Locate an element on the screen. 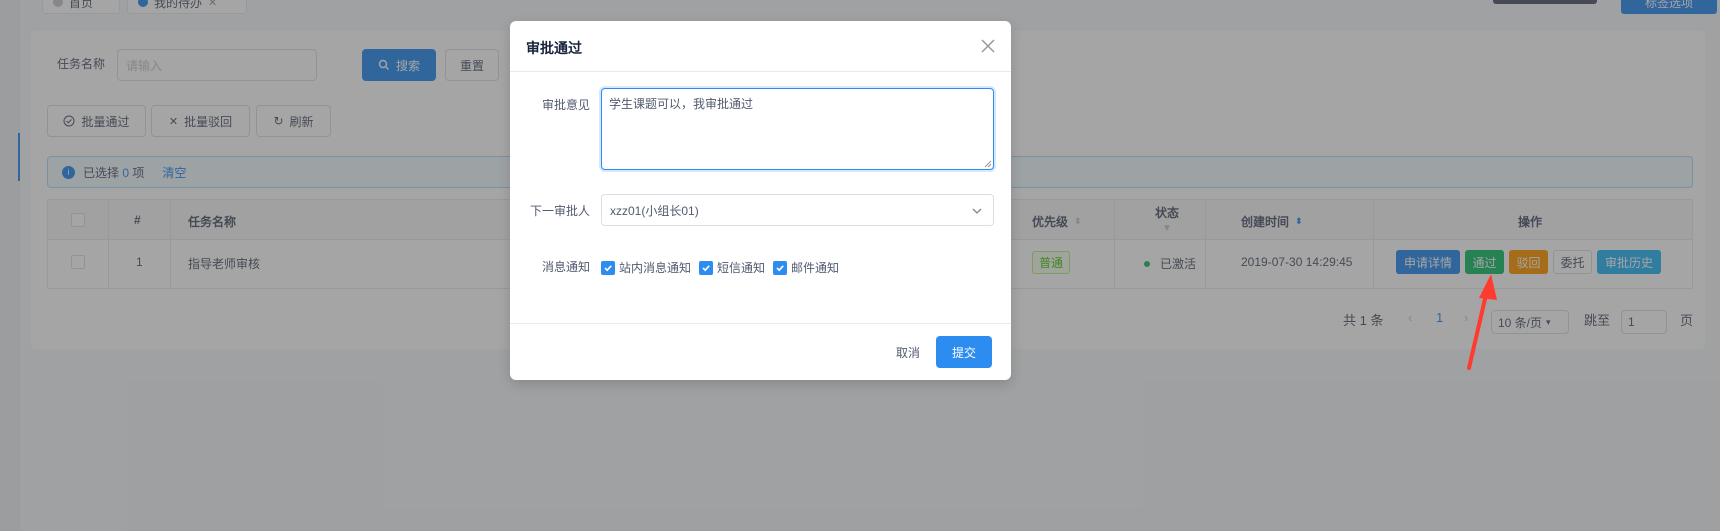  opinion-text: 学生课题可以，我审批通过 is located at coordinates (681, 104).